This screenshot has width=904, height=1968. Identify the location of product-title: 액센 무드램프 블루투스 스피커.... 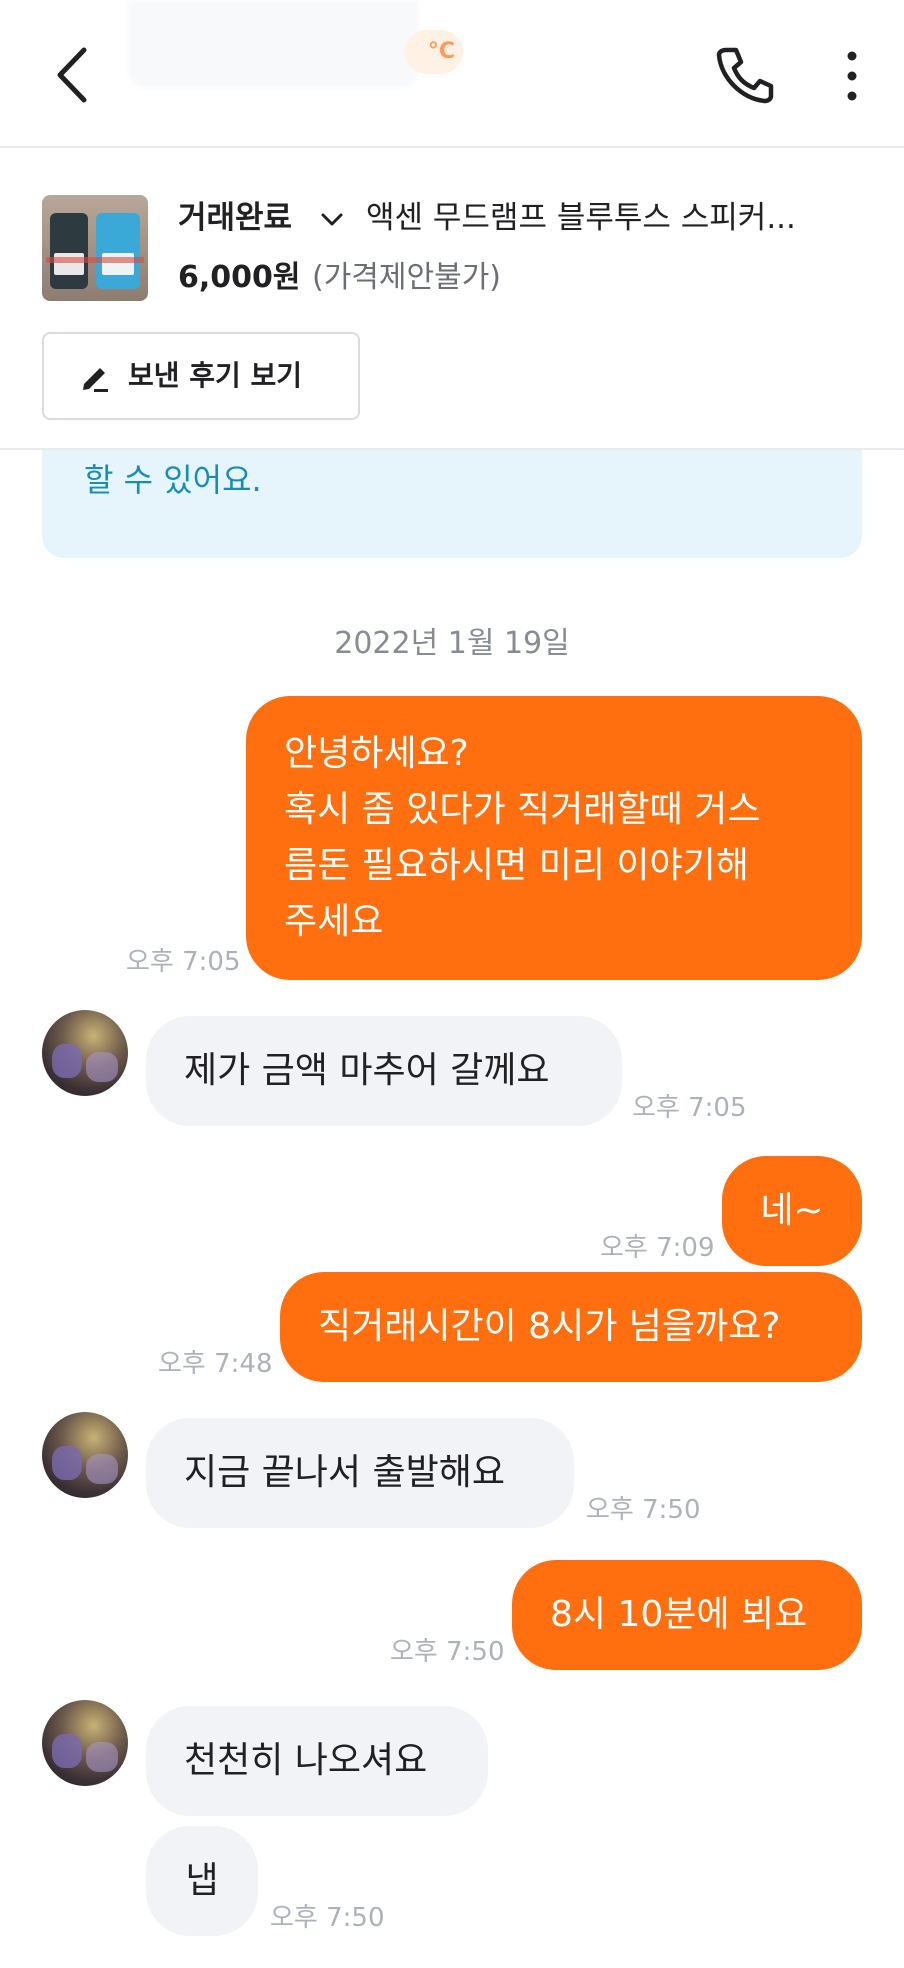
(581, 218).